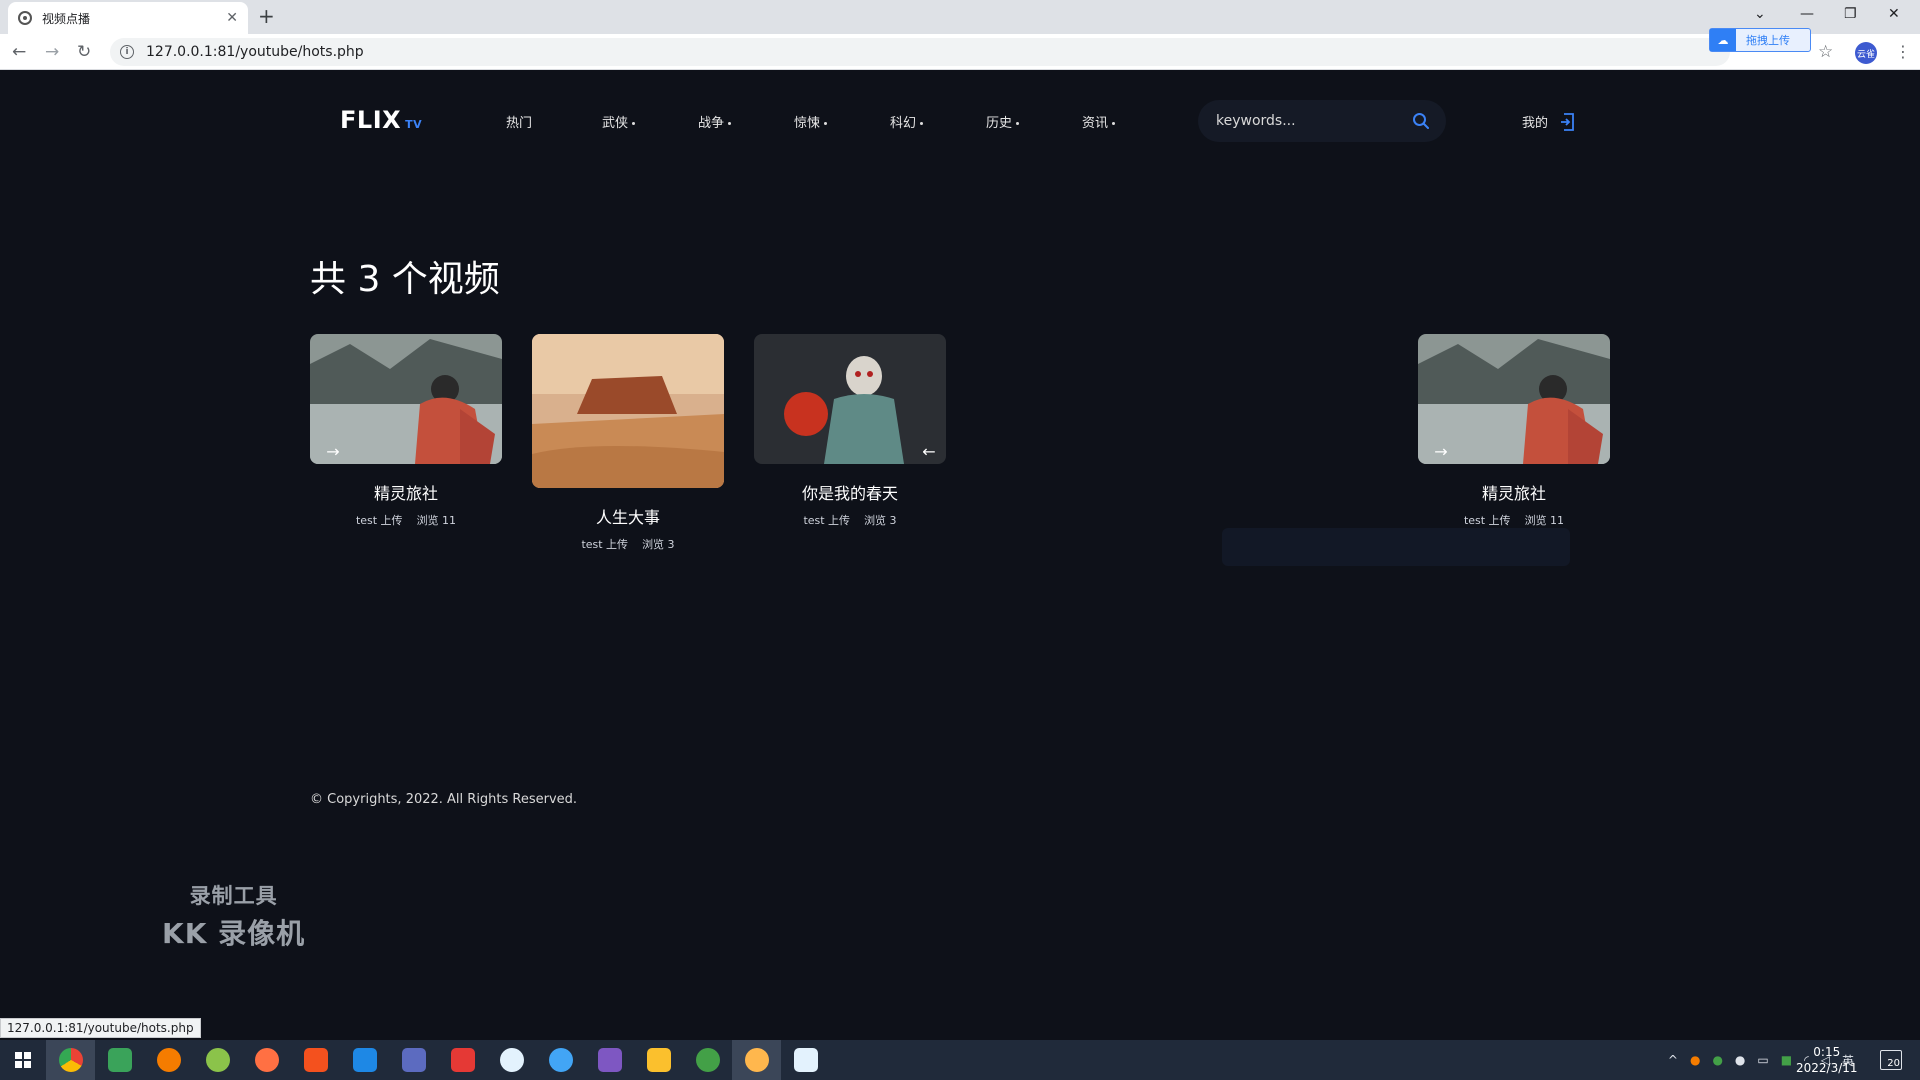 This screenshot has height=1080, width=1920. I want to click on windows-icon, so click(23, 1060).